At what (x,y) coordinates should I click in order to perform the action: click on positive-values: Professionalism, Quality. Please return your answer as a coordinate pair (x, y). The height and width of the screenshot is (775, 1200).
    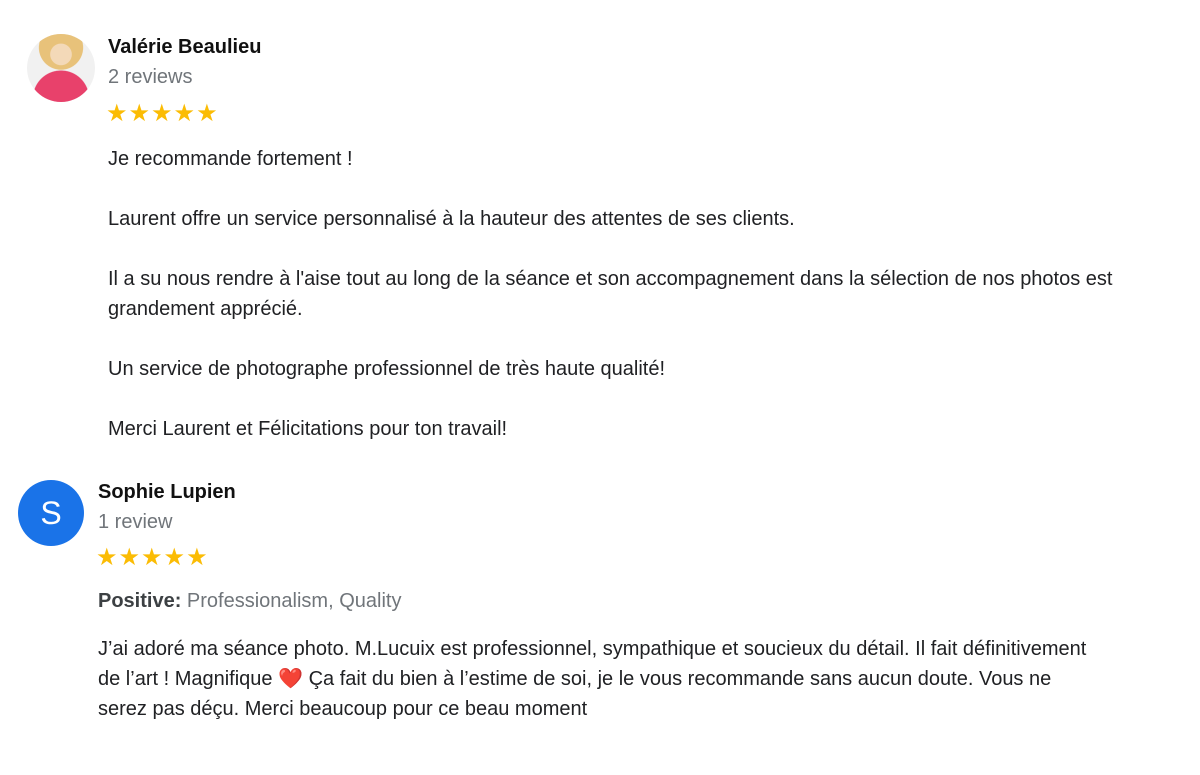
    Looking at the image, I should click on (294, 601).